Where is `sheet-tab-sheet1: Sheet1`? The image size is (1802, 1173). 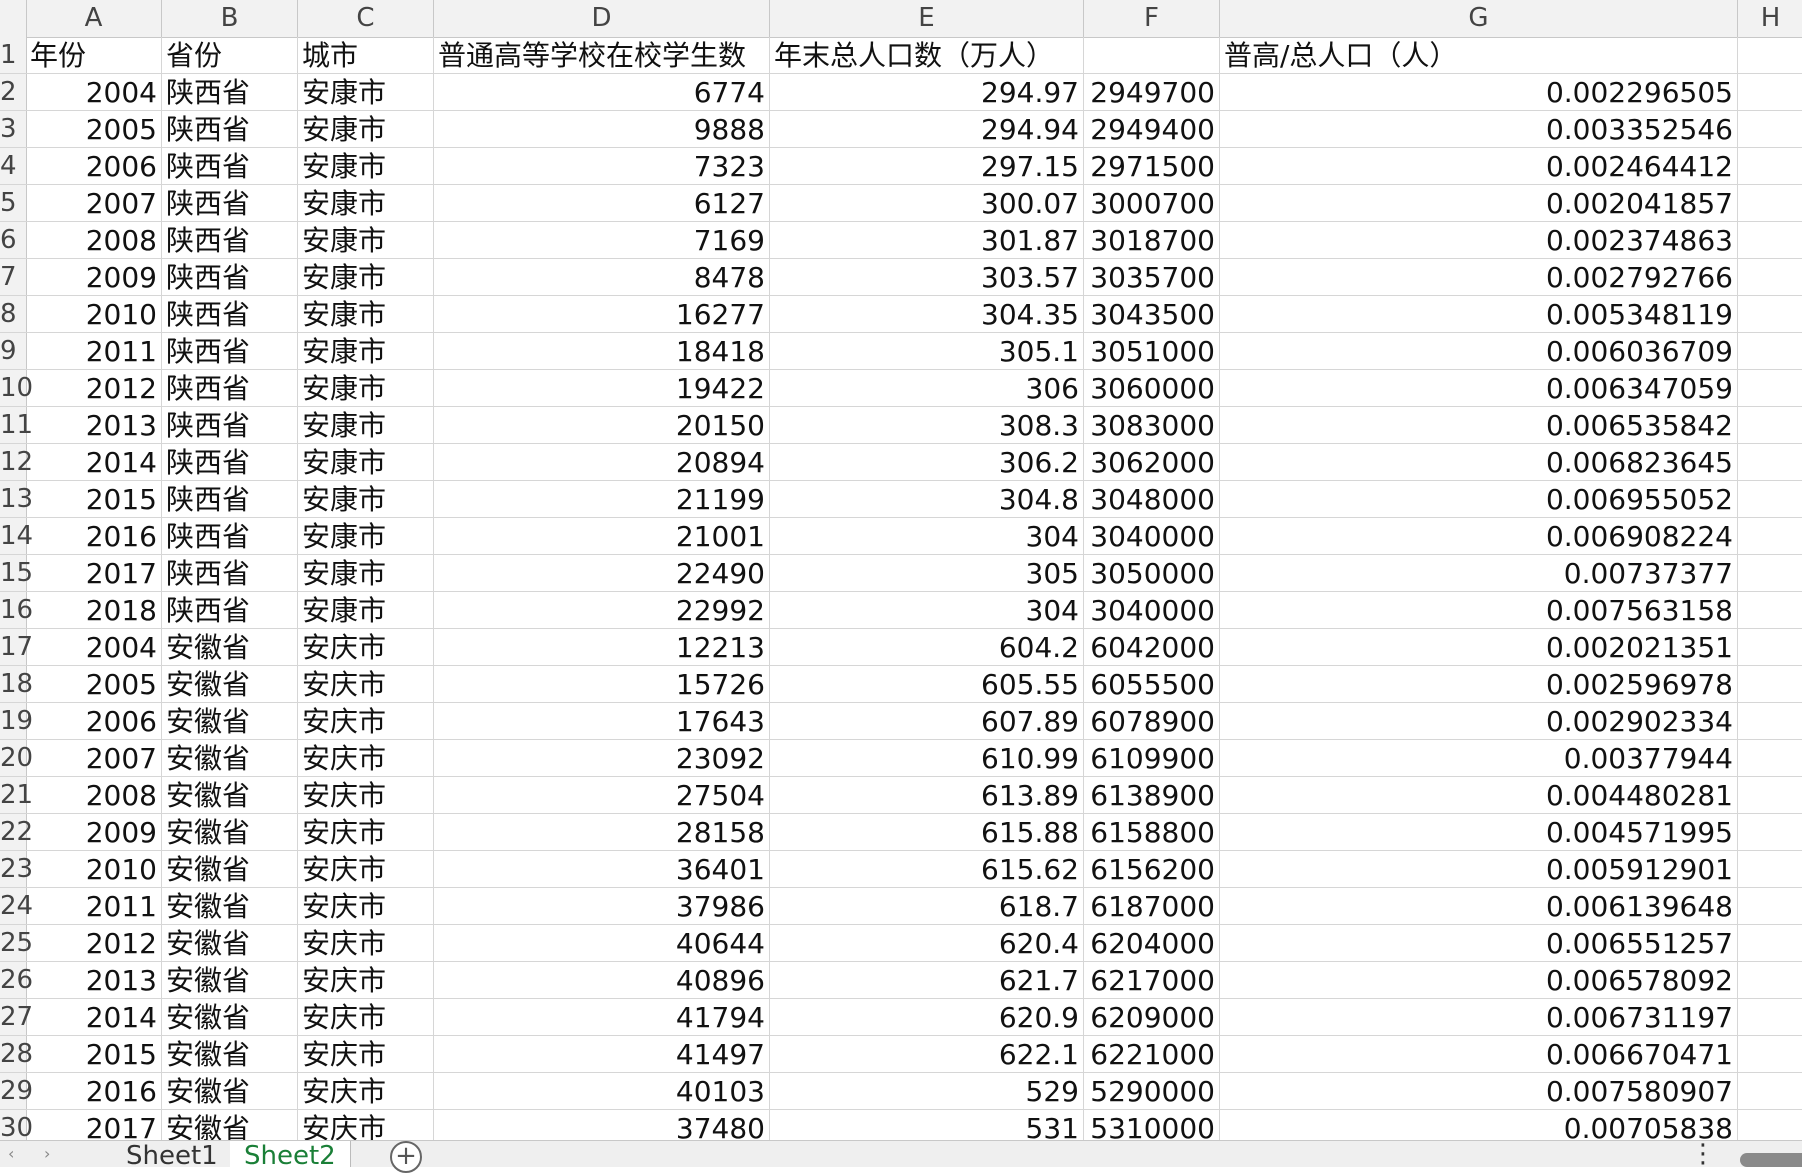 sheet-tab-sheet1: Sheet1 is located at coordinates (172, 1156).